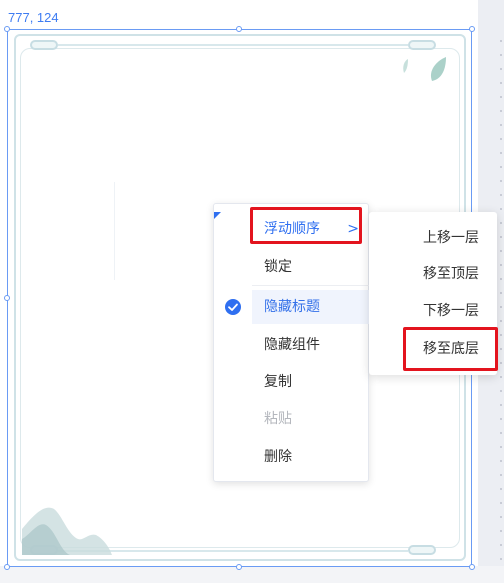 The height and width of the screenshot is (583, 504). I want to click on menu-divider, so click(310, 285).